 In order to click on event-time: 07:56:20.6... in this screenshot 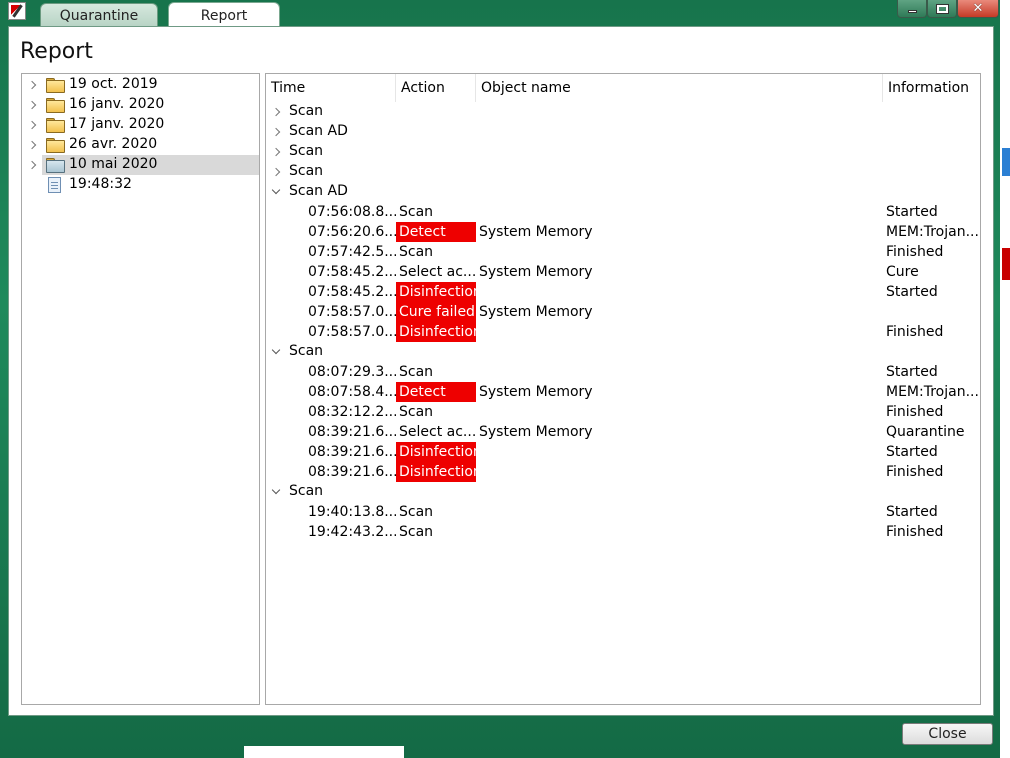, I will do `click(352, 232)`.